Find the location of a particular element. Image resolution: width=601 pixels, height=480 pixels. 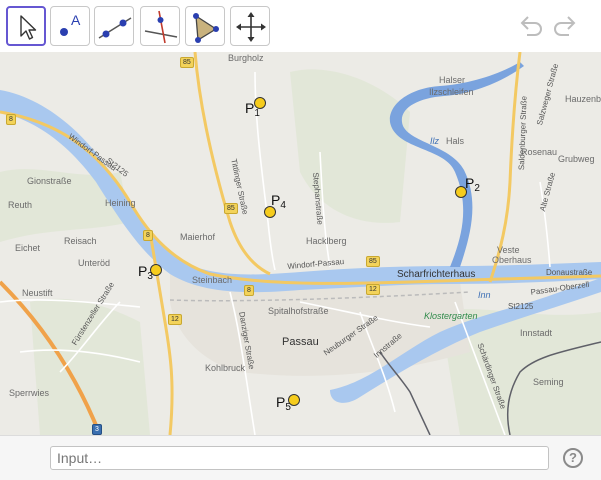

road-shield-8-west: 8 is located at coordinates (11, 119).